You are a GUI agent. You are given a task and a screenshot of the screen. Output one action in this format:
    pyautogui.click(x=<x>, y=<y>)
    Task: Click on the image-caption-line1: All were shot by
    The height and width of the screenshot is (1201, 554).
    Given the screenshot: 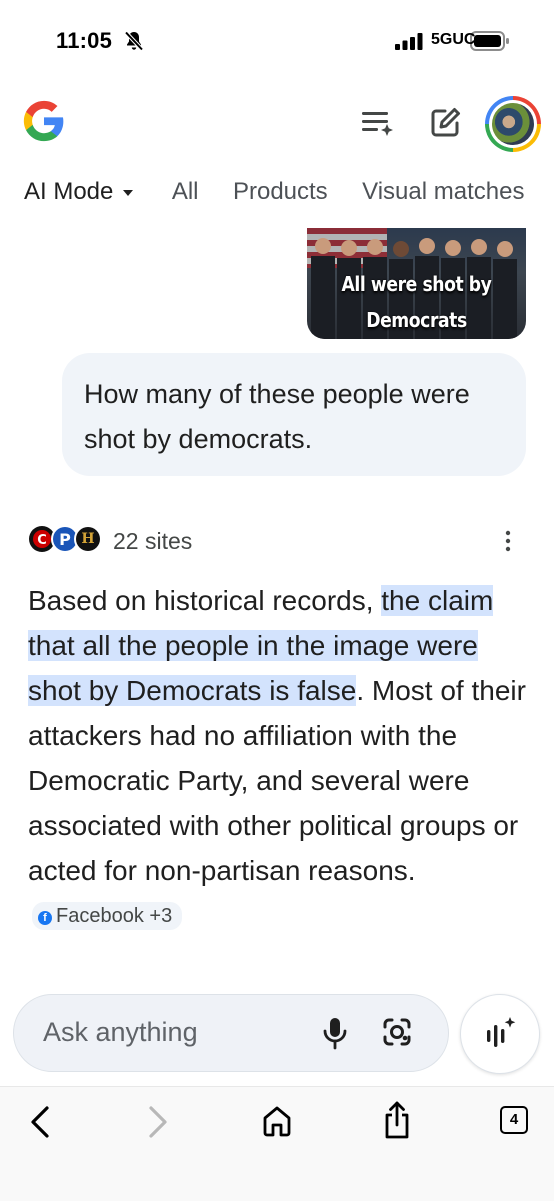 What is the action you would take?
    pyautogui.click(x=416, y=284)
    